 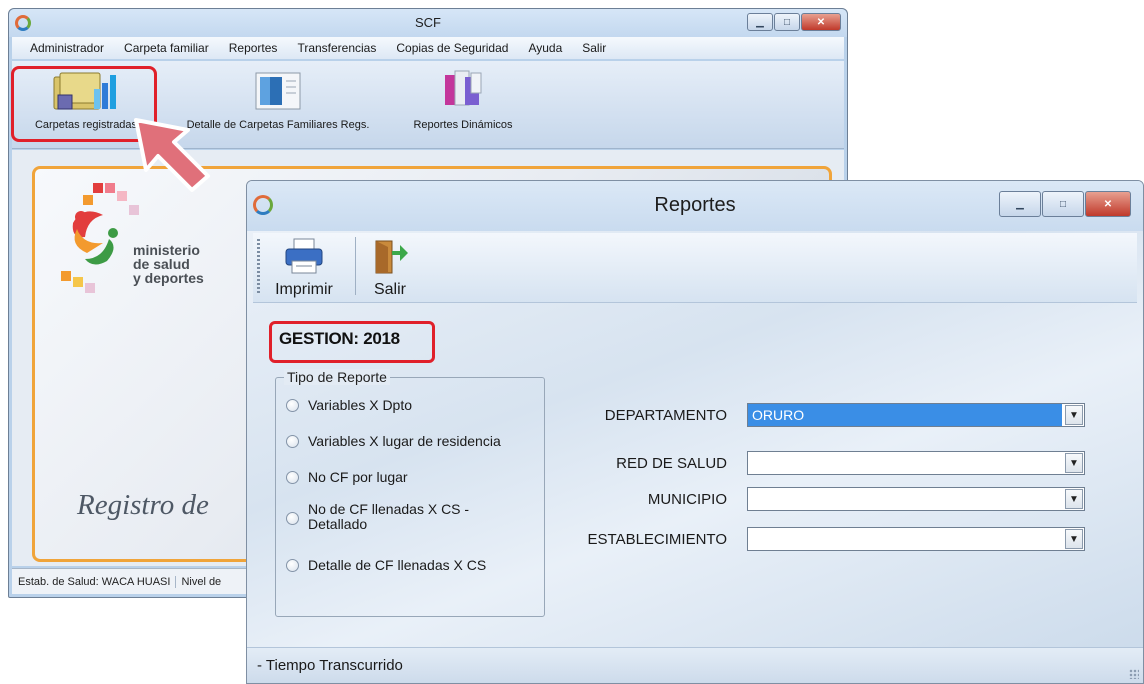 What do you see at coordinates (687, 499) in the screenshot?
I see `municipio-label: MUNICIPIO` at bounding box center [687, 499].